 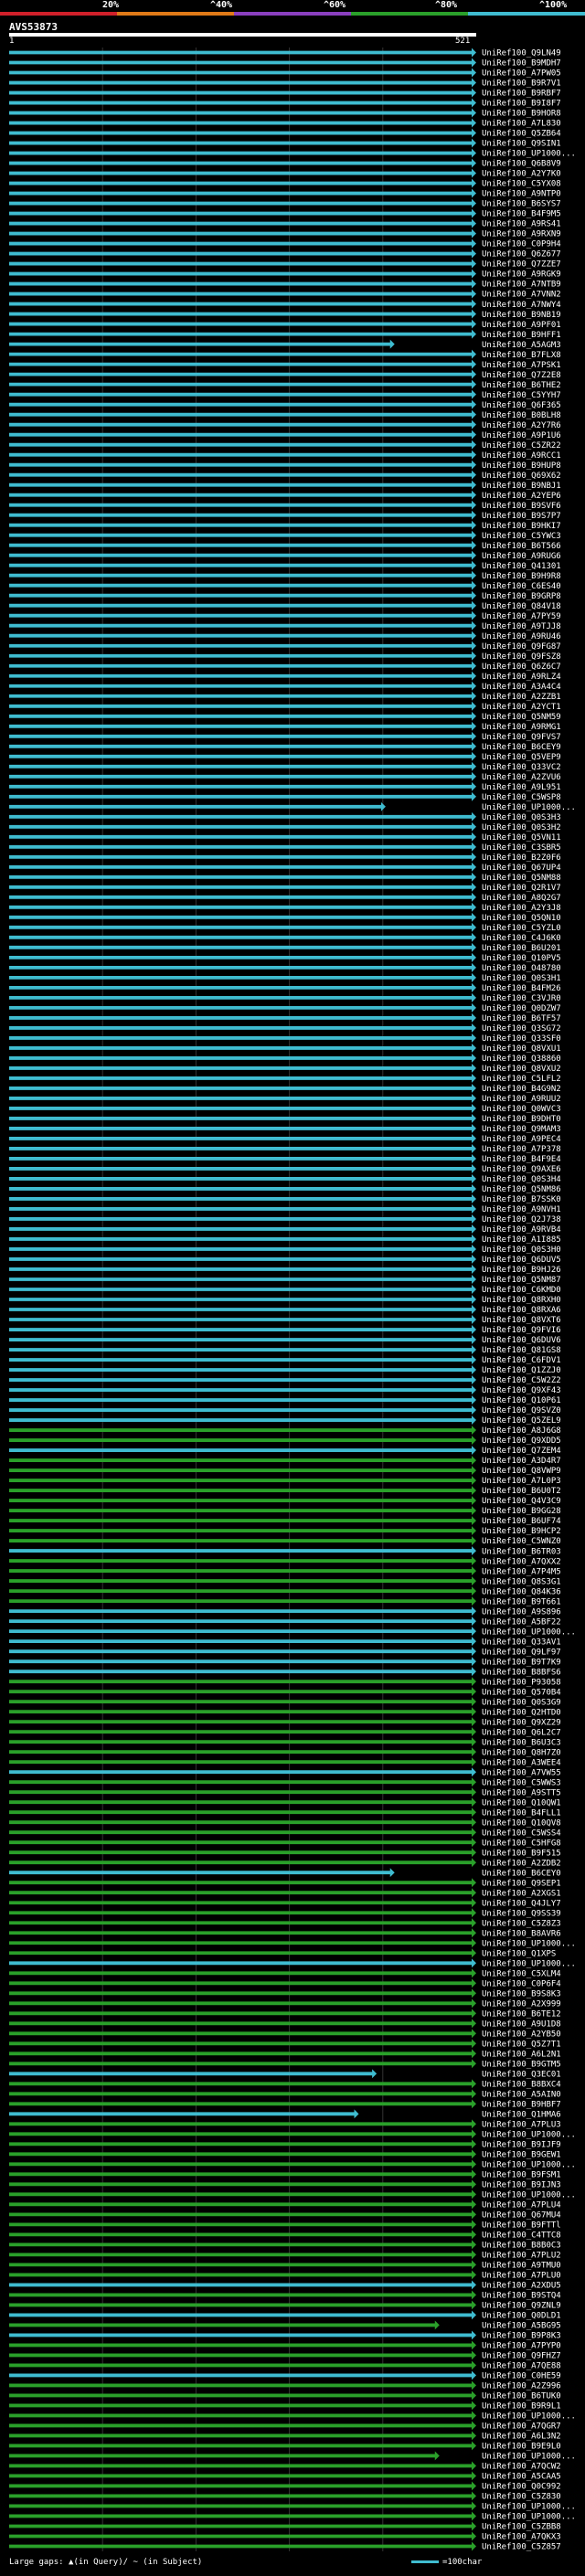 What do you see at coordinates (521, 2054) in the screenshot?
I see `hit-label: UniRef100_A6L2N1` at bounding box center [521, 2054].